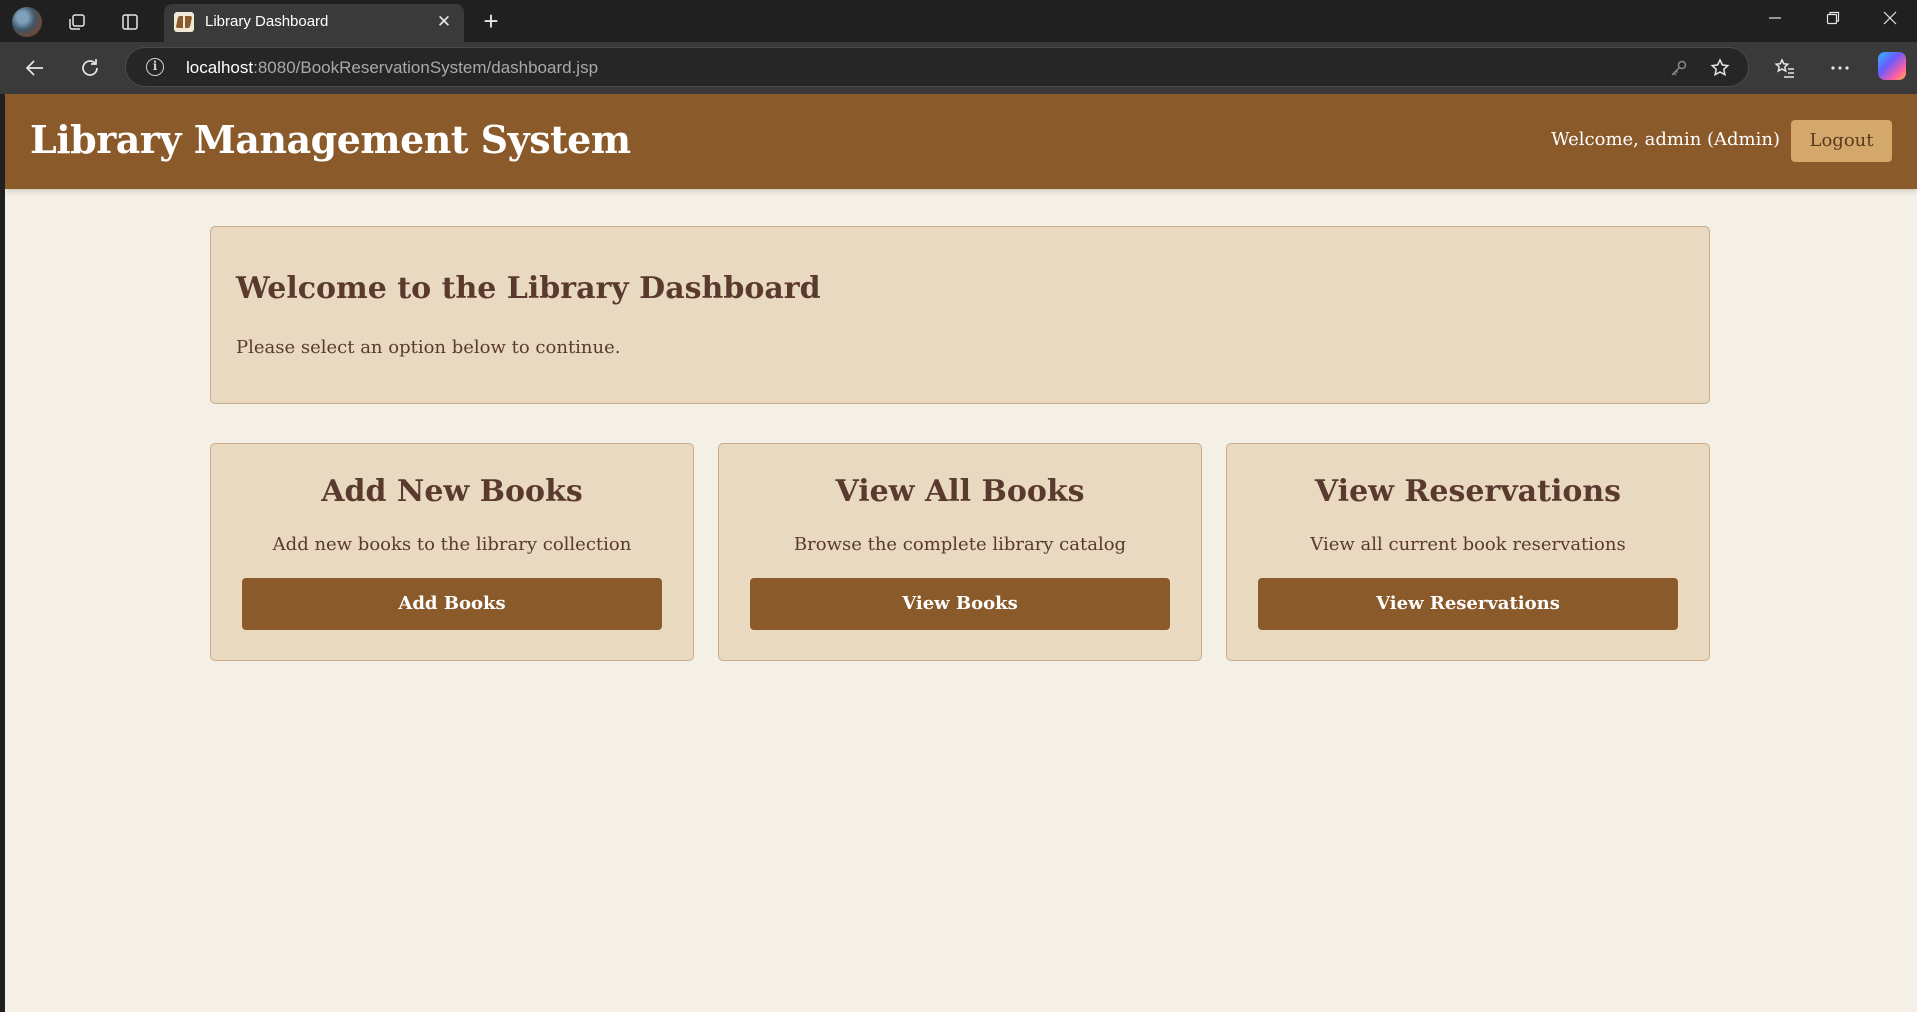 This screenshot has height=1012, width=1917. Describe the element at coordinates (452, 544) in the screenshot. I see `card-description: Add new books to the library collection` at that location.